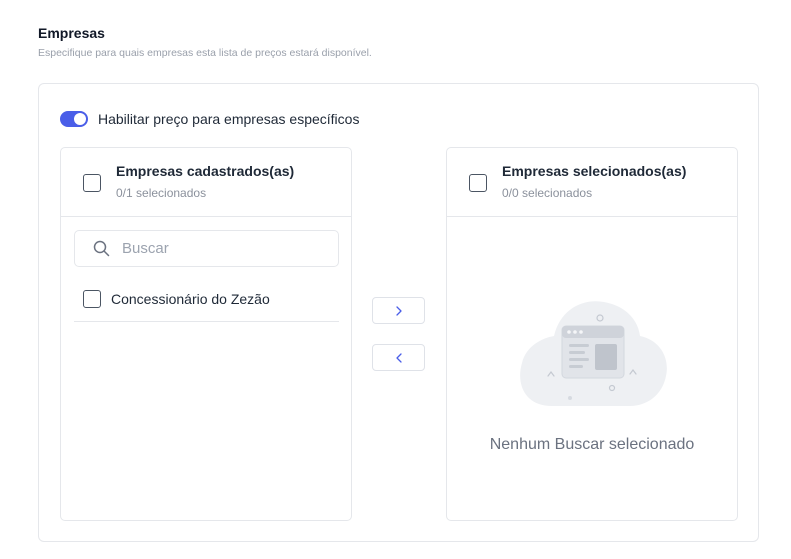 The image size is (791, 559). Describe the element at coordinates (161, 193) in the screenshot. I see `source-panel-count: 0/1 selecionados` at that location.